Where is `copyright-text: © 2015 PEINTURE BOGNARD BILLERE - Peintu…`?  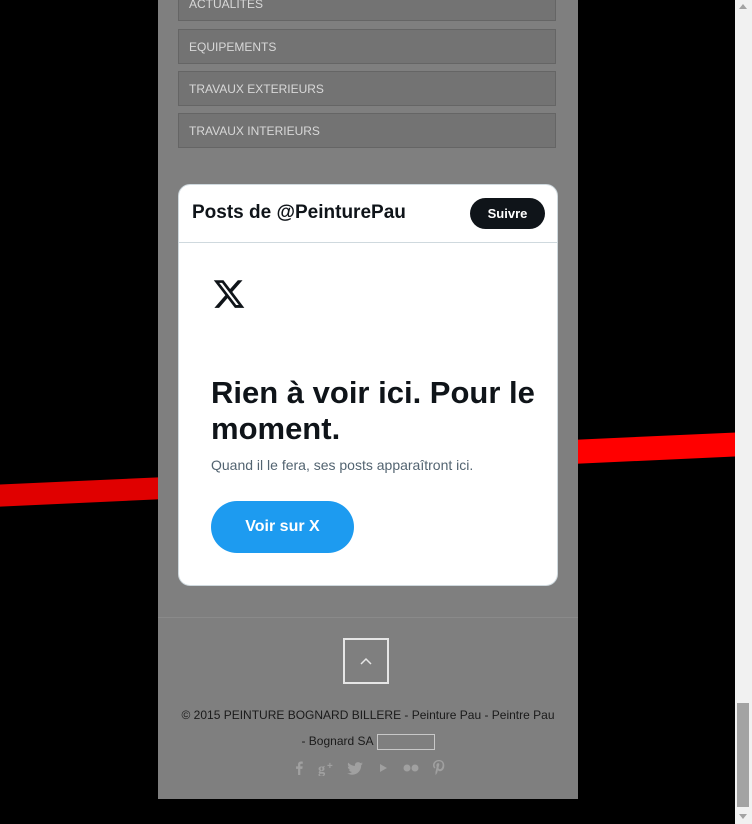
copyright-text: © 2015 PEINTURE BOGNARD BILLERE - Peintu… is located at coordinates (368, 728).